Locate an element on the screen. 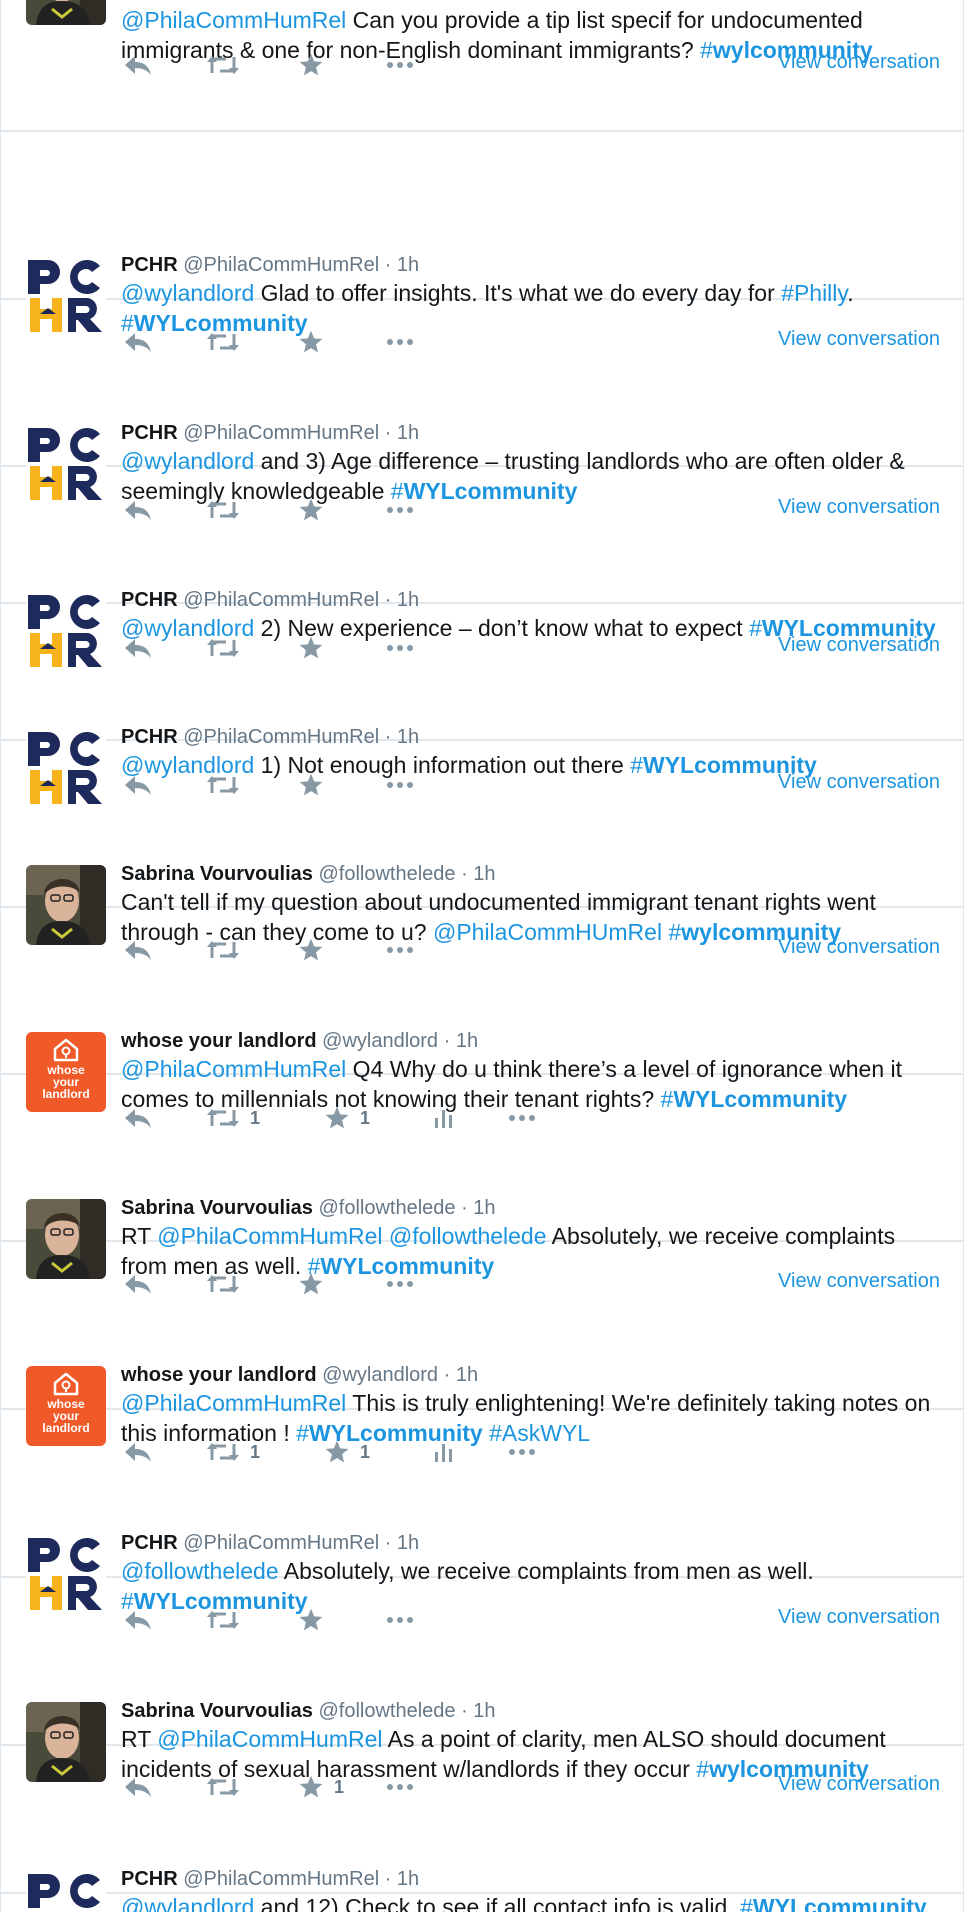  more-icon is located at coordinates (400, 65).